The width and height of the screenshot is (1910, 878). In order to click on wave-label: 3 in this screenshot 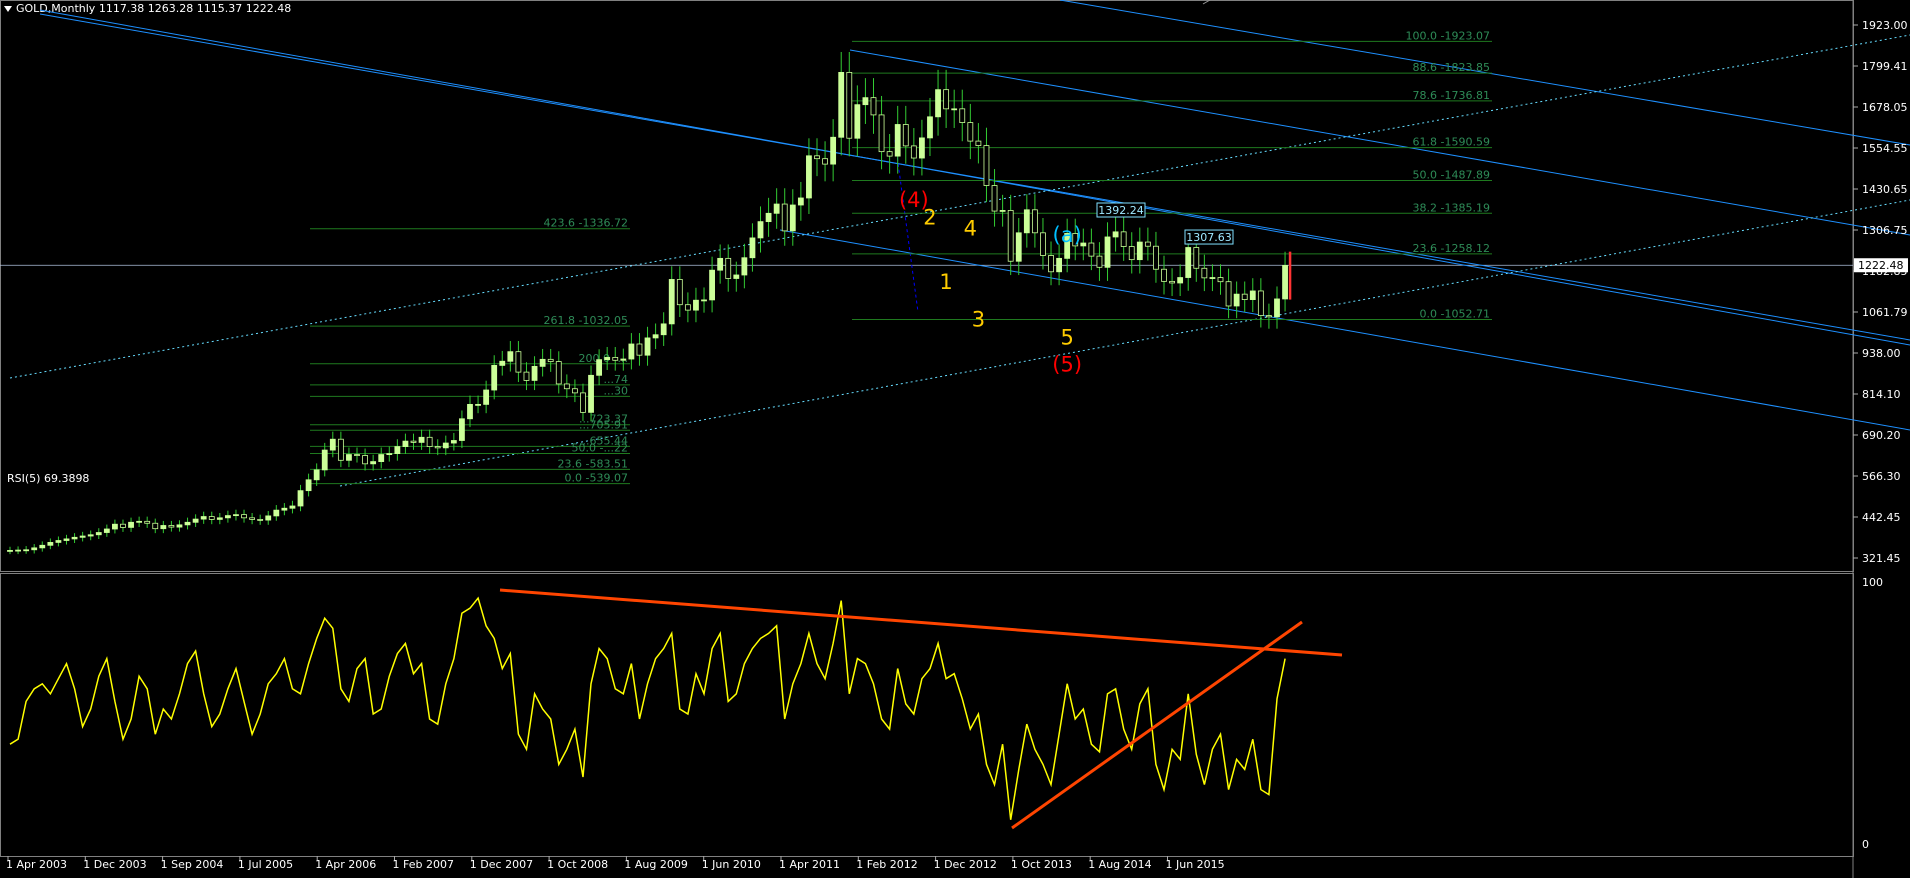, I will do `click(978, 320)`.